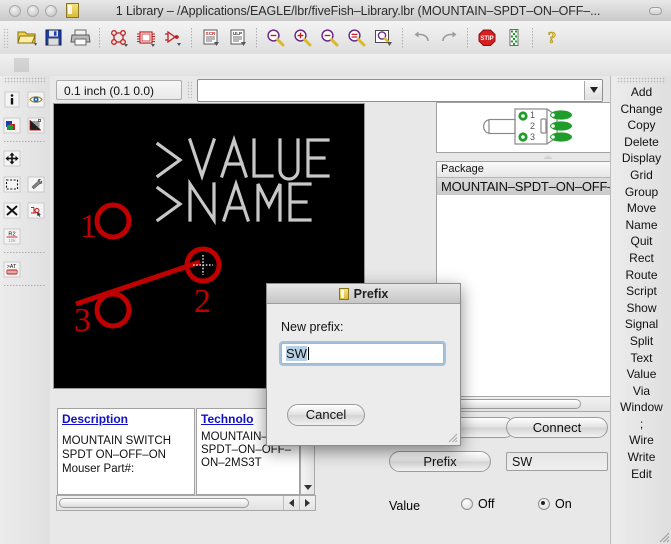  Describe the element at coordinates (326, 415) in the screenshot. I see `cancel-button: Cancel` at that location.